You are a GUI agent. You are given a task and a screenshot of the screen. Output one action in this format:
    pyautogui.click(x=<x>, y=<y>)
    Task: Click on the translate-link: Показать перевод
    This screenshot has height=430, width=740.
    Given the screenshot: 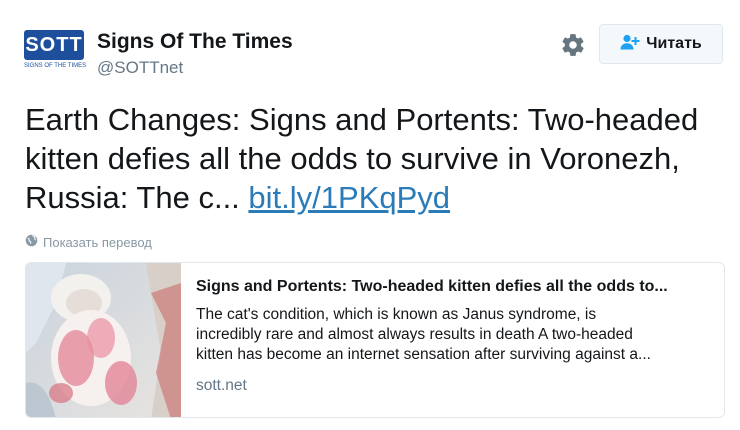 What is the action you would take?
    pyautogui.click(x=88, y=242)
    